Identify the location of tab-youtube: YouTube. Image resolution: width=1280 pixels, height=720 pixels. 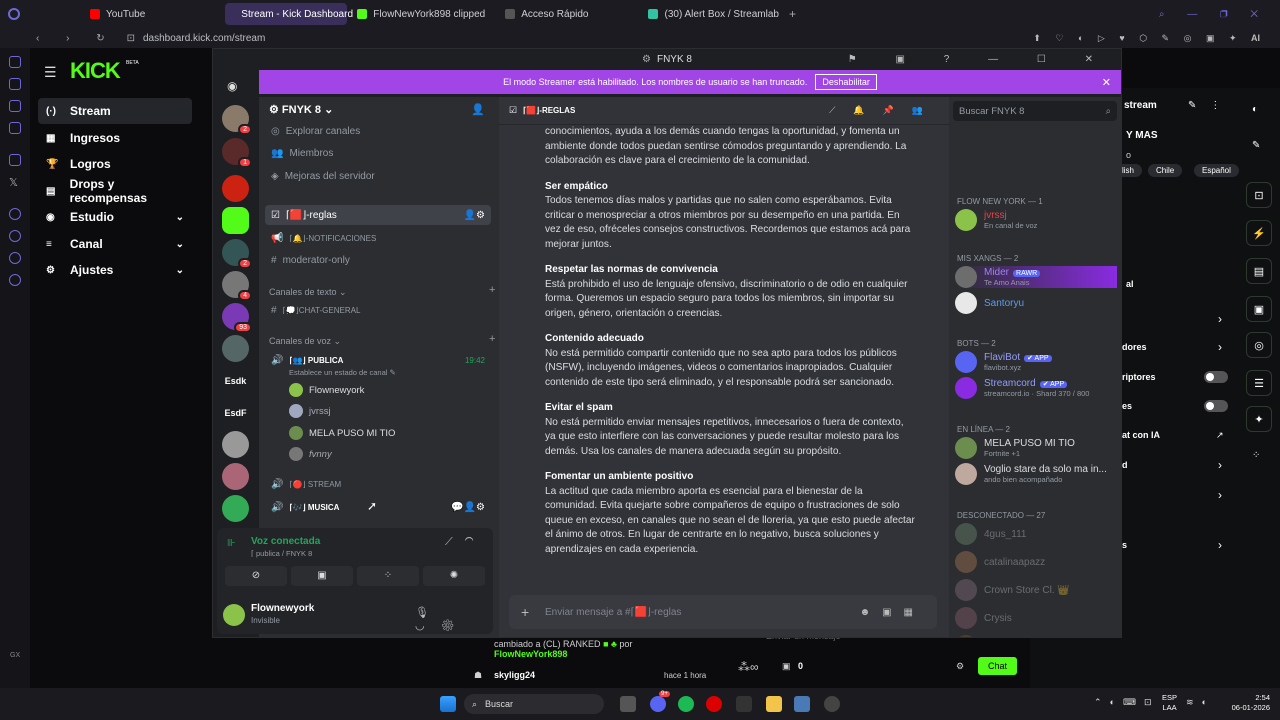
(117, 14).